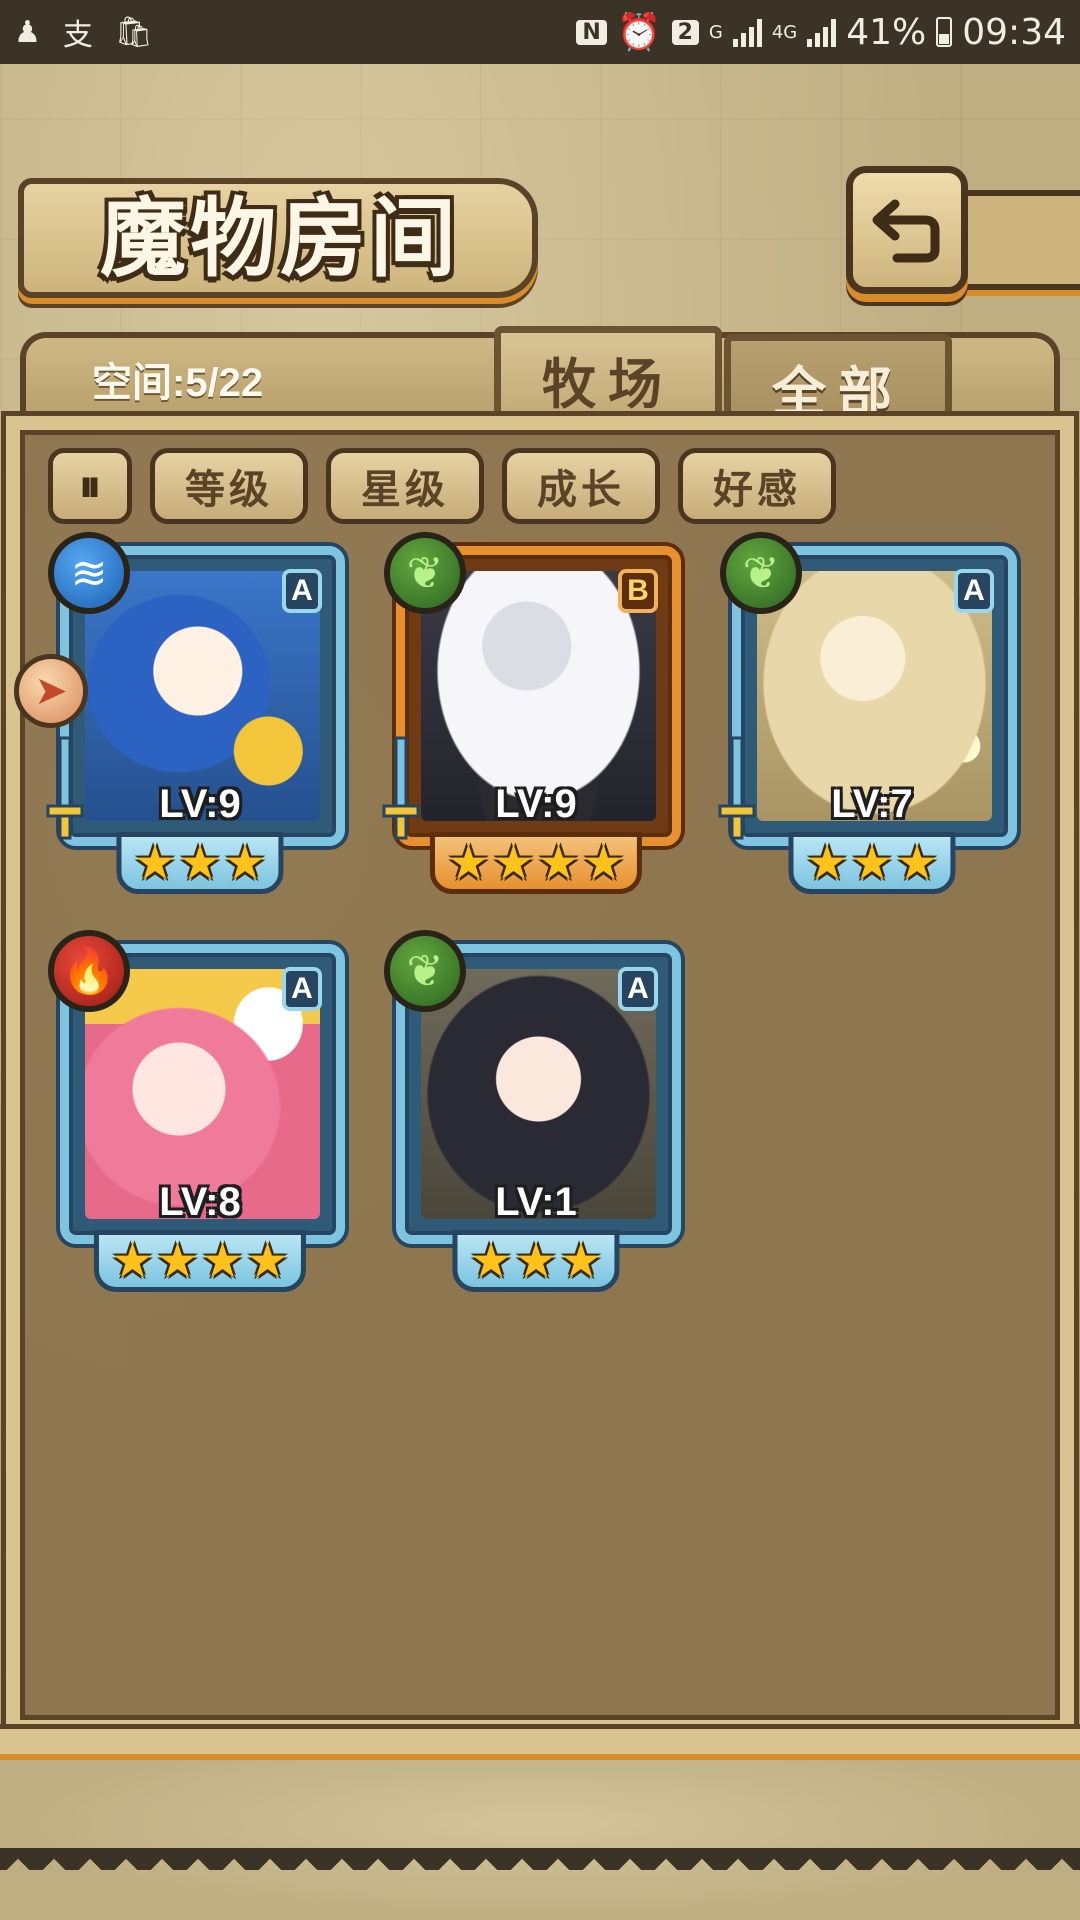 This screenshot has height=1920, width=1080. Describe the element at coordinates (27, 32) in the screenshot. I see `person-icon: ♟` at that location.